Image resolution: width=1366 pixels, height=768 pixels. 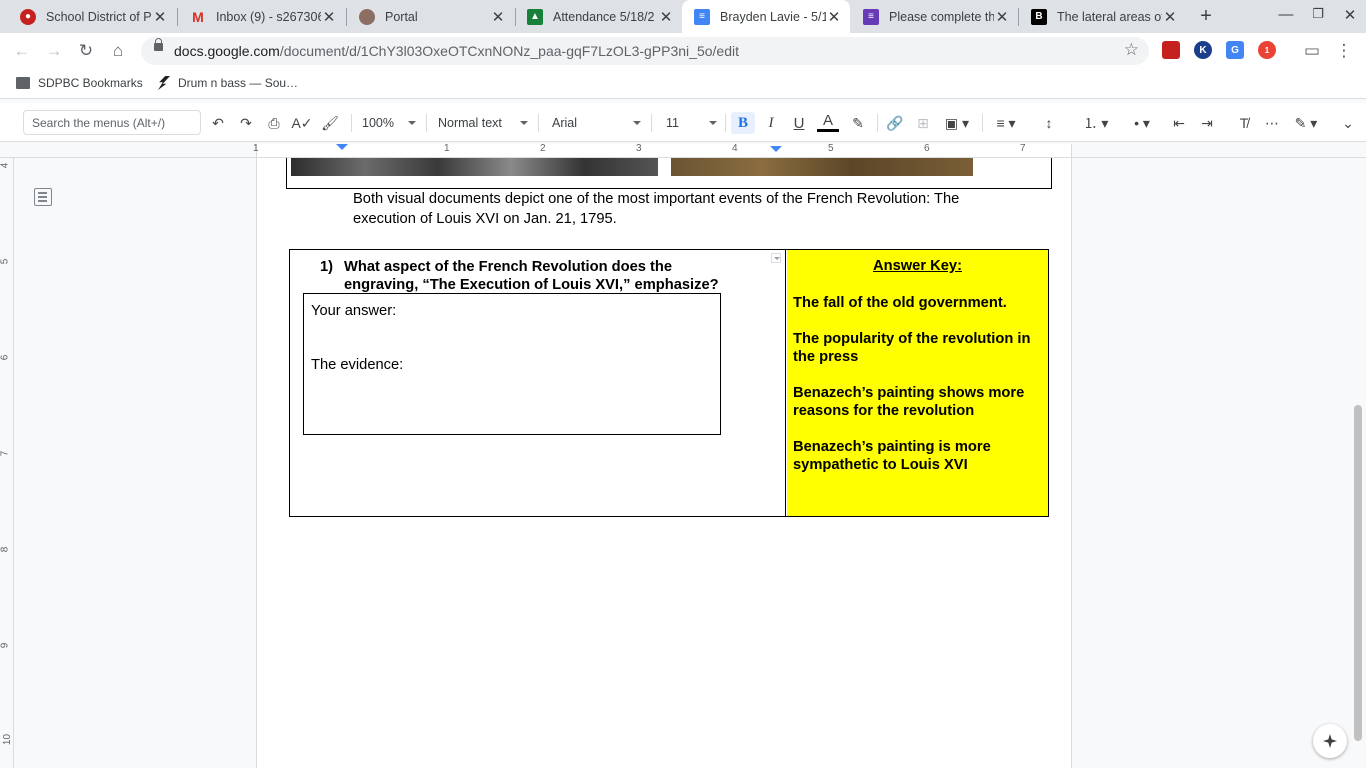 What do you see at coordinates (90, 83) in the screenshot?
I see `bookmark-label: SDPBC Bookmarks` at bounding box center [90, 83].